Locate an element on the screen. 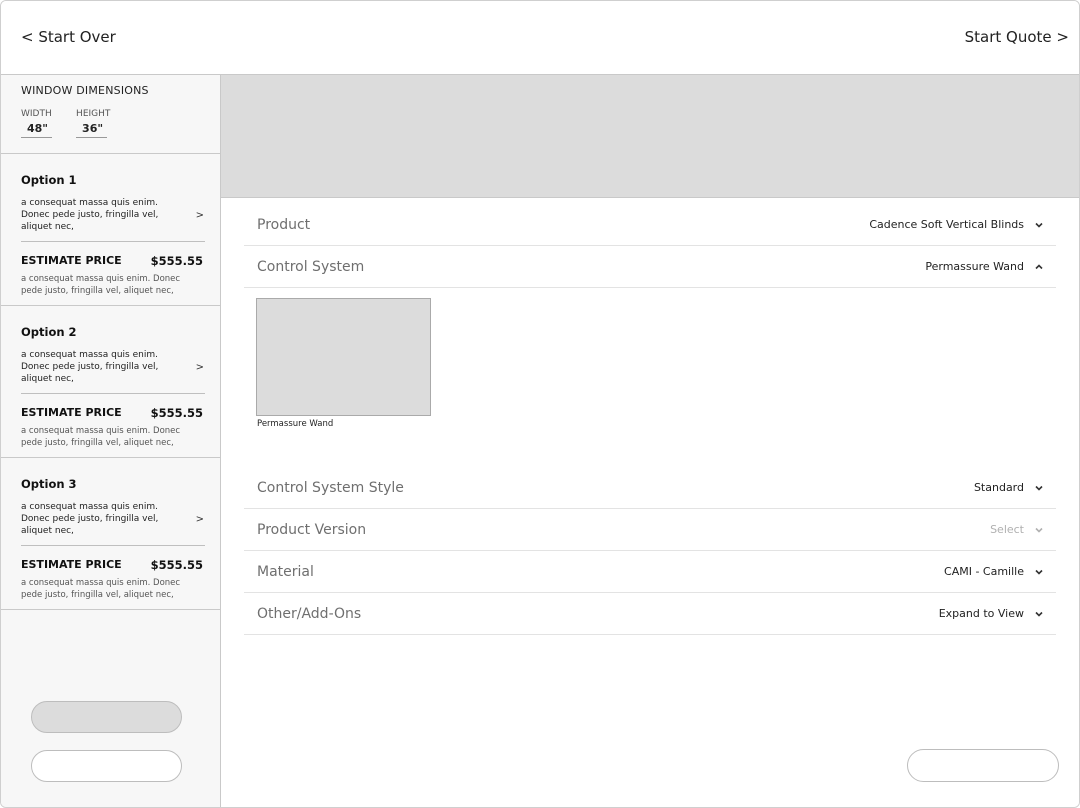 The image size is (1080, 808). window-dimensions-panel: WINDOW DIMENSIONS WIDTH 48" HEIGHT 36" is located at coordinates (110, 114).